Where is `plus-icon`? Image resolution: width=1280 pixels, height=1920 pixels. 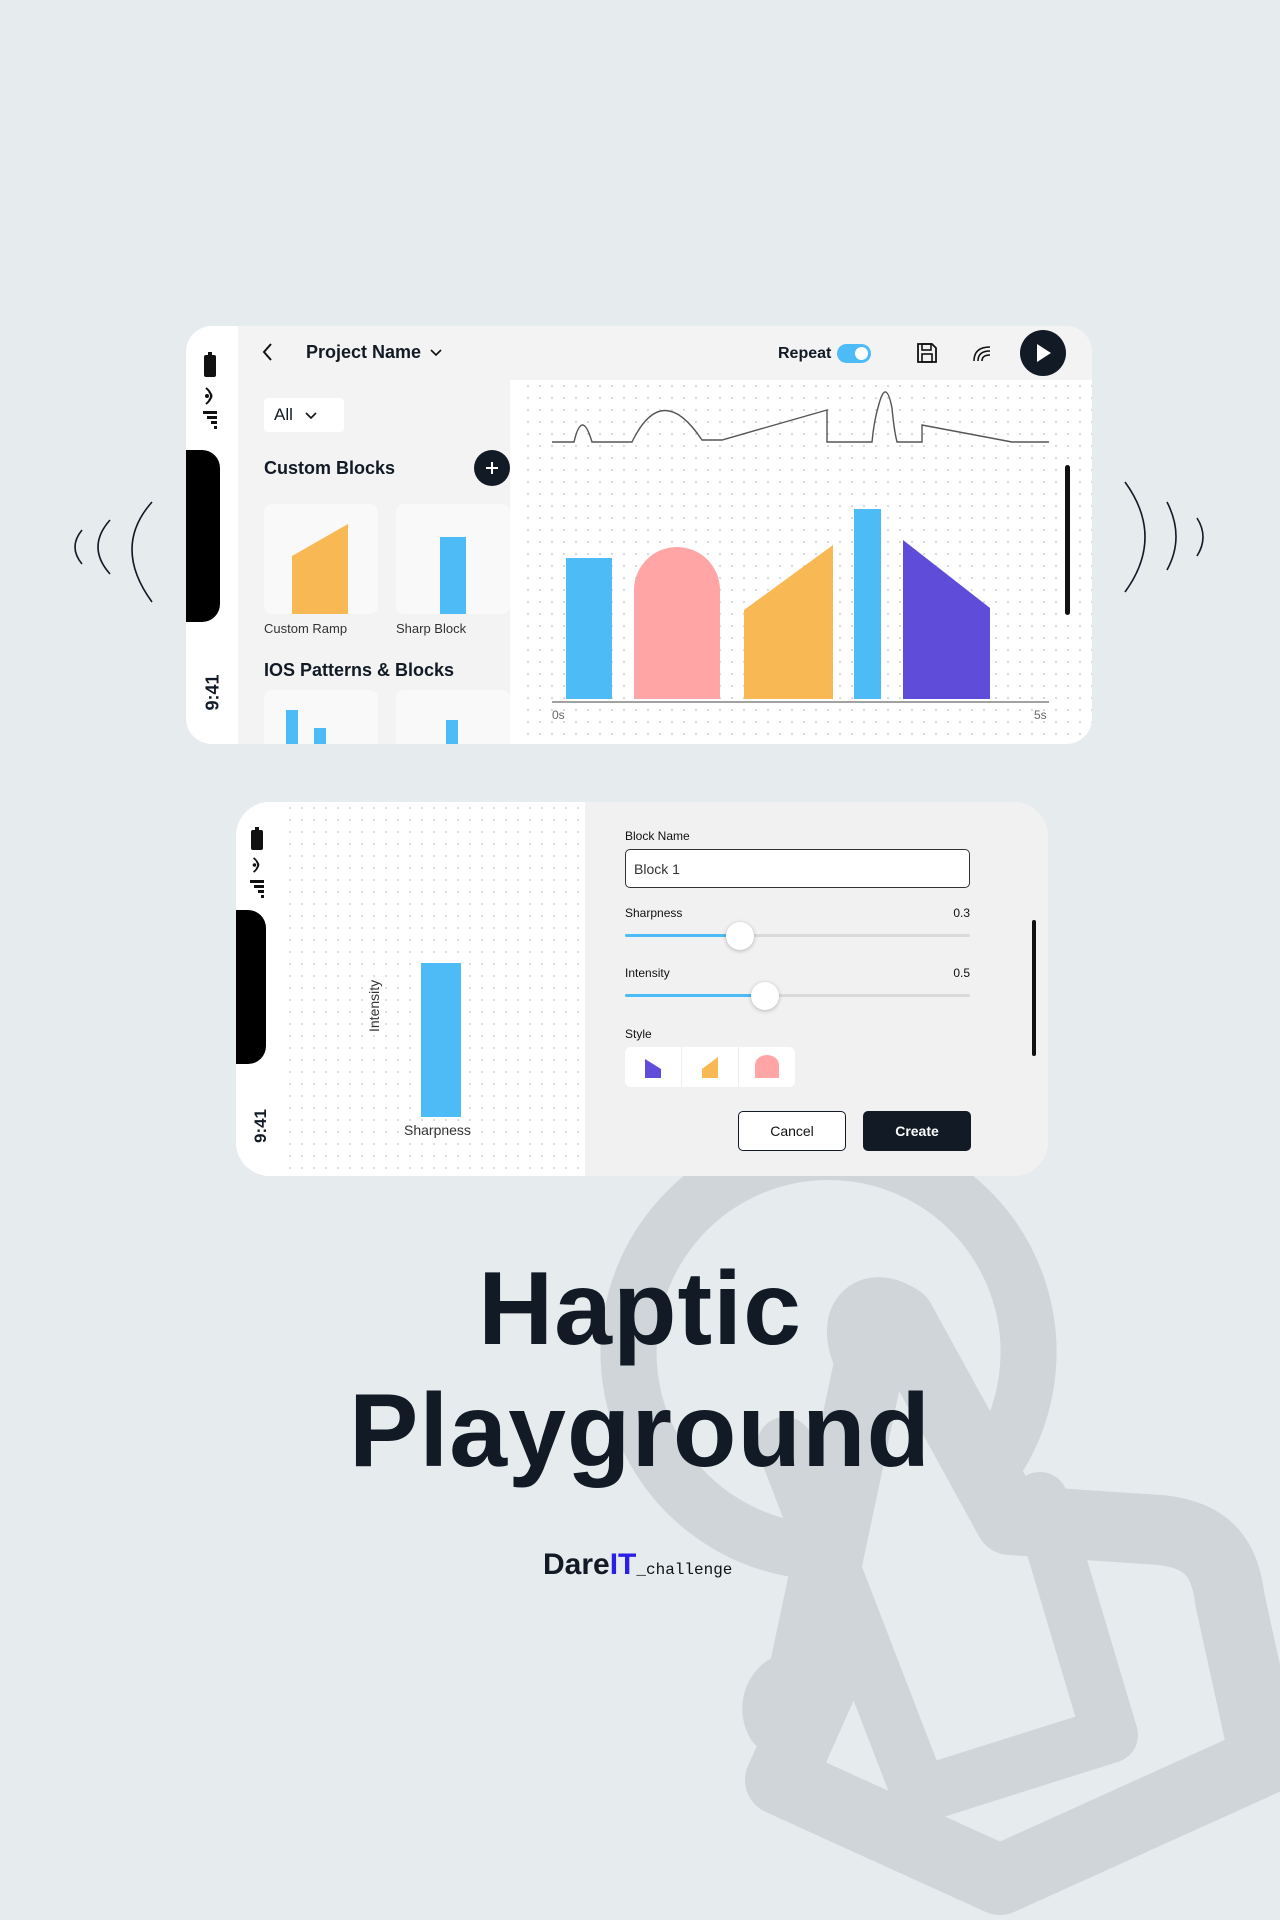 plus-icon is located at coordinates (492, 468).